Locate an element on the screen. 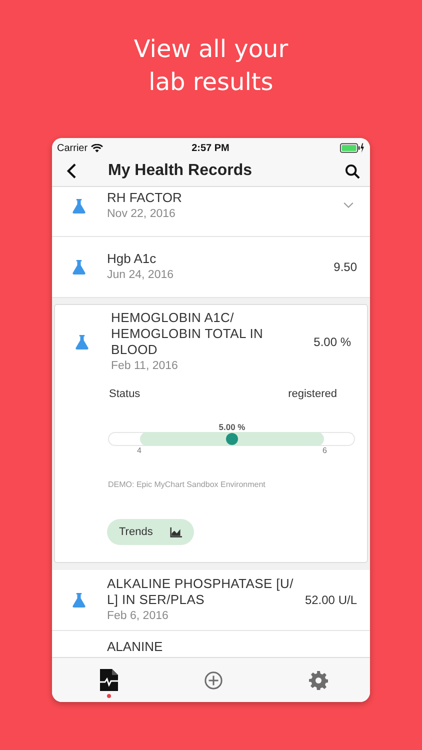 The height and width of the screenshot is (750, 422). active-dot is located at coordinates (109, 696).